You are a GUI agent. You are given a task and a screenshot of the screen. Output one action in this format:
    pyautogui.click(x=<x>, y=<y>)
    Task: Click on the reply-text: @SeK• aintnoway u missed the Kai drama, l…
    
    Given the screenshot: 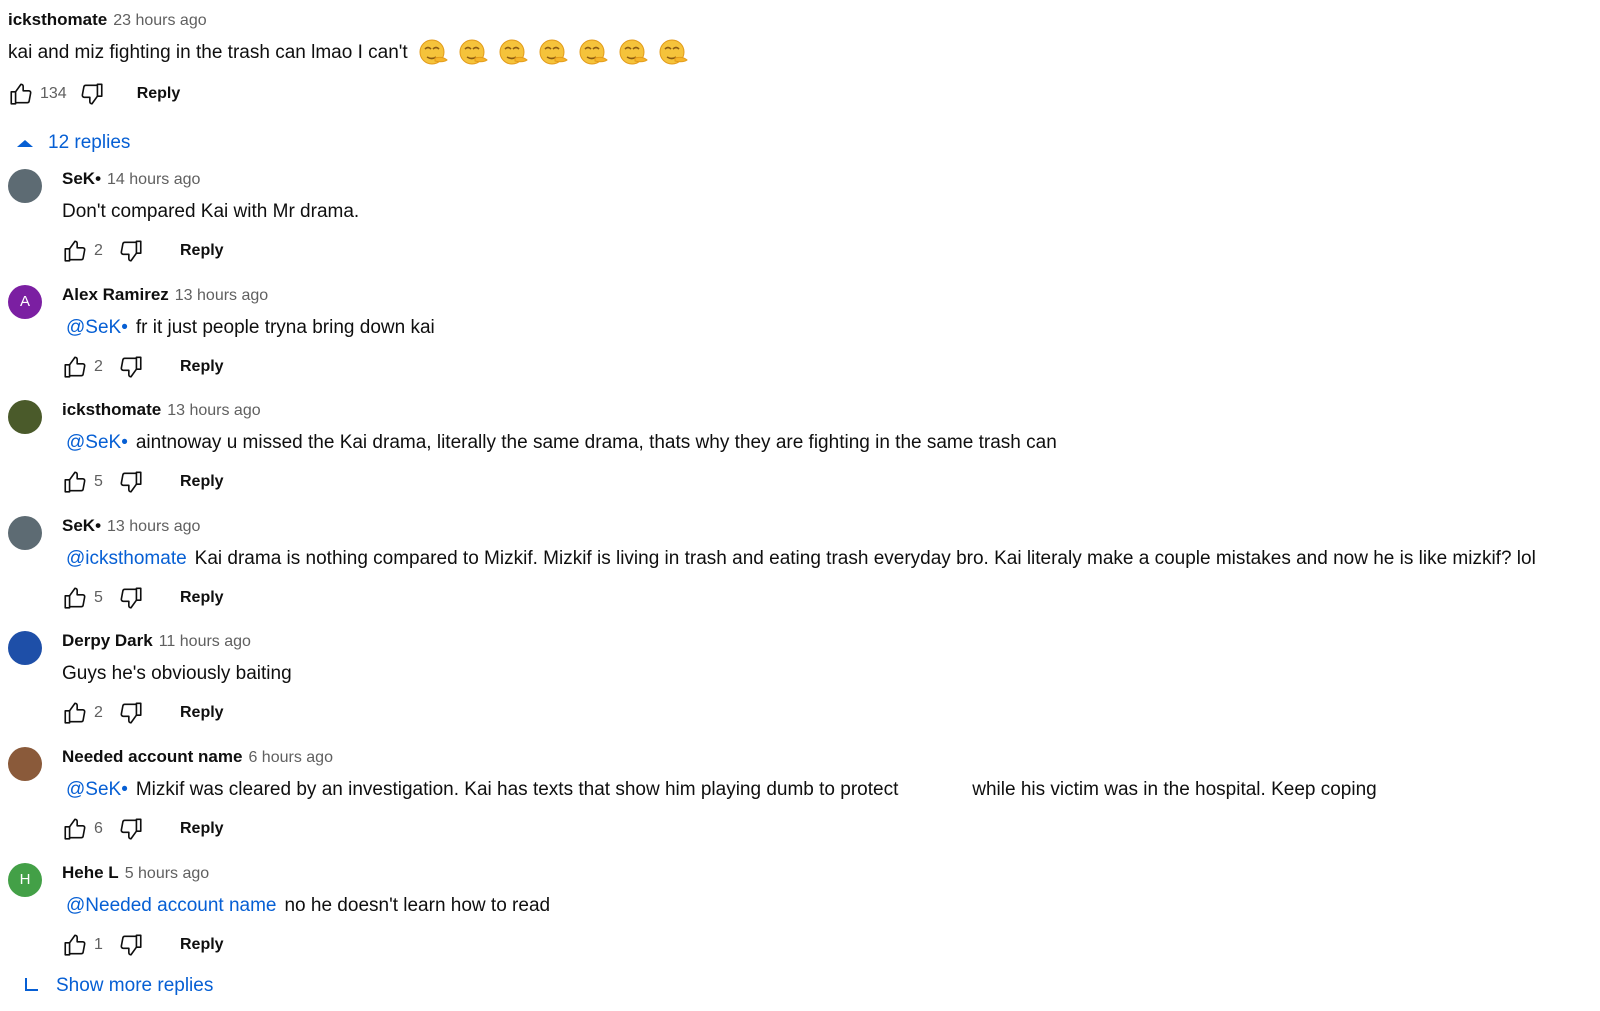 What is the action you would take?
    pyautogui.click(x=559, y=443)
    